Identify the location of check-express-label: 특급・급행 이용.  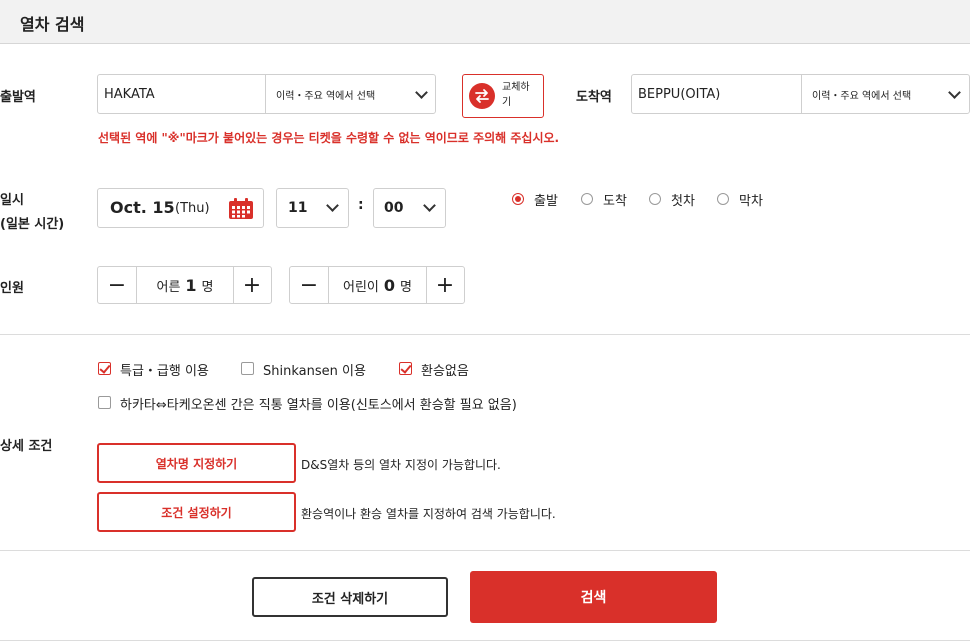
(164, 371).